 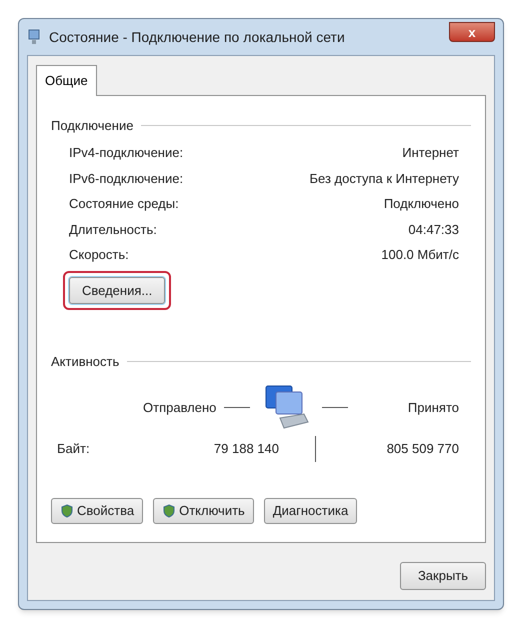 I want to click on sent-label: Отправлено, so click(x=179, y=407).